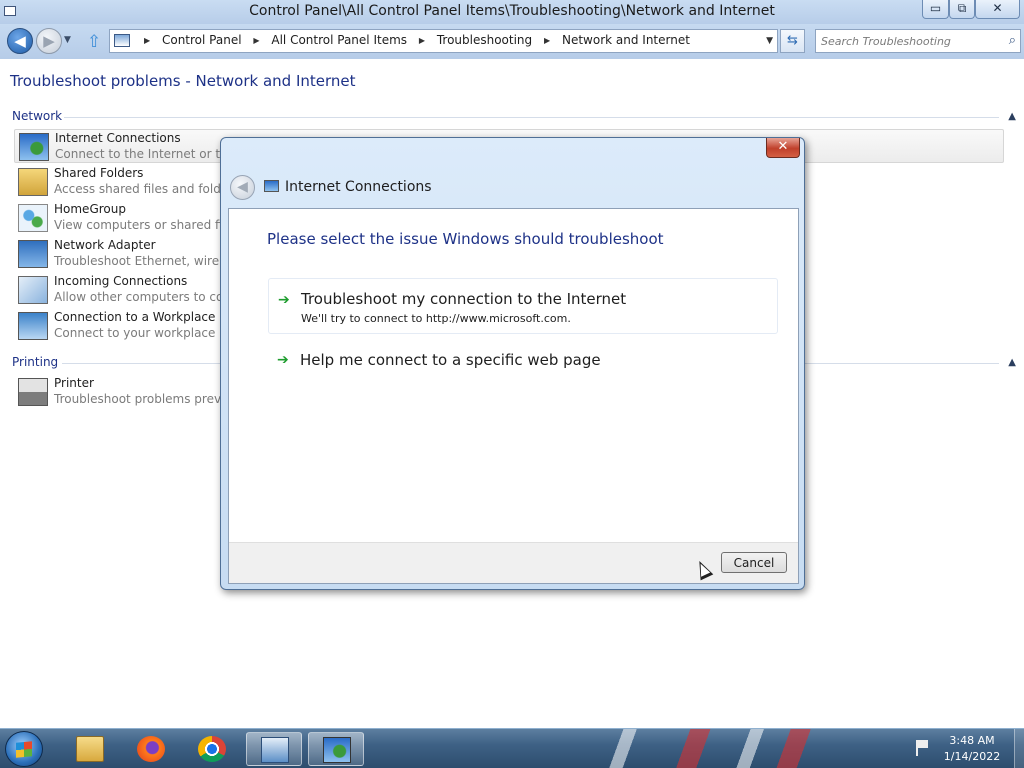  I want to click on item-name: Shared Folders, so click(99, 173).